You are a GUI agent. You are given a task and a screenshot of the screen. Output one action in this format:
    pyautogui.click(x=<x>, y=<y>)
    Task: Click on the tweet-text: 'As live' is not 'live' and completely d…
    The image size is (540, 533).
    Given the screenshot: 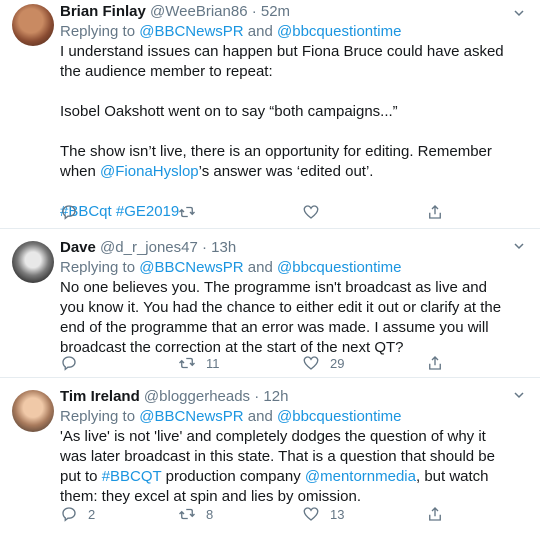 What is the action you would take?
    pyautogui.click(x=286, y=467)
    